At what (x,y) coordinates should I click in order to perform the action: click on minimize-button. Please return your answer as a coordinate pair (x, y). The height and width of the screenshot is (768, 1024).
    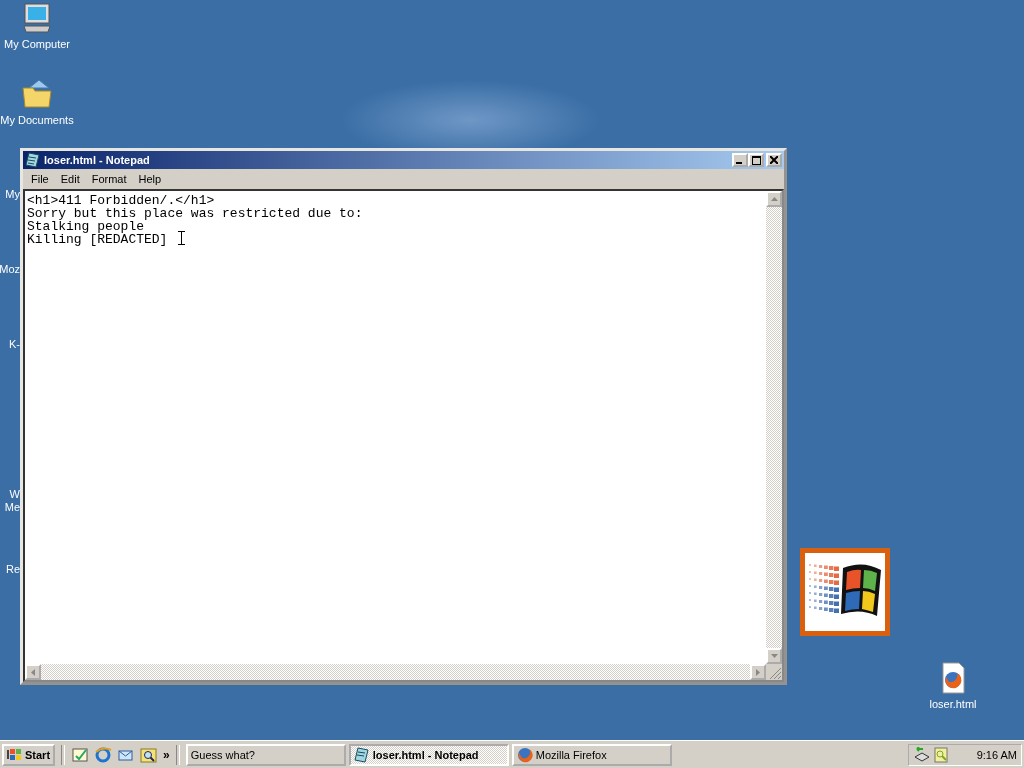
    Looking at the image, I should click on (740, 160).